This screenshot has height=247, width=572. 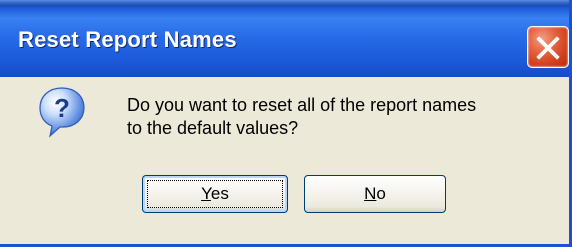 What do you see at coordinates (127, 39) in the screenshot?
I see `dialog-title: Reset Report Names` at bounding box center [127, 39].